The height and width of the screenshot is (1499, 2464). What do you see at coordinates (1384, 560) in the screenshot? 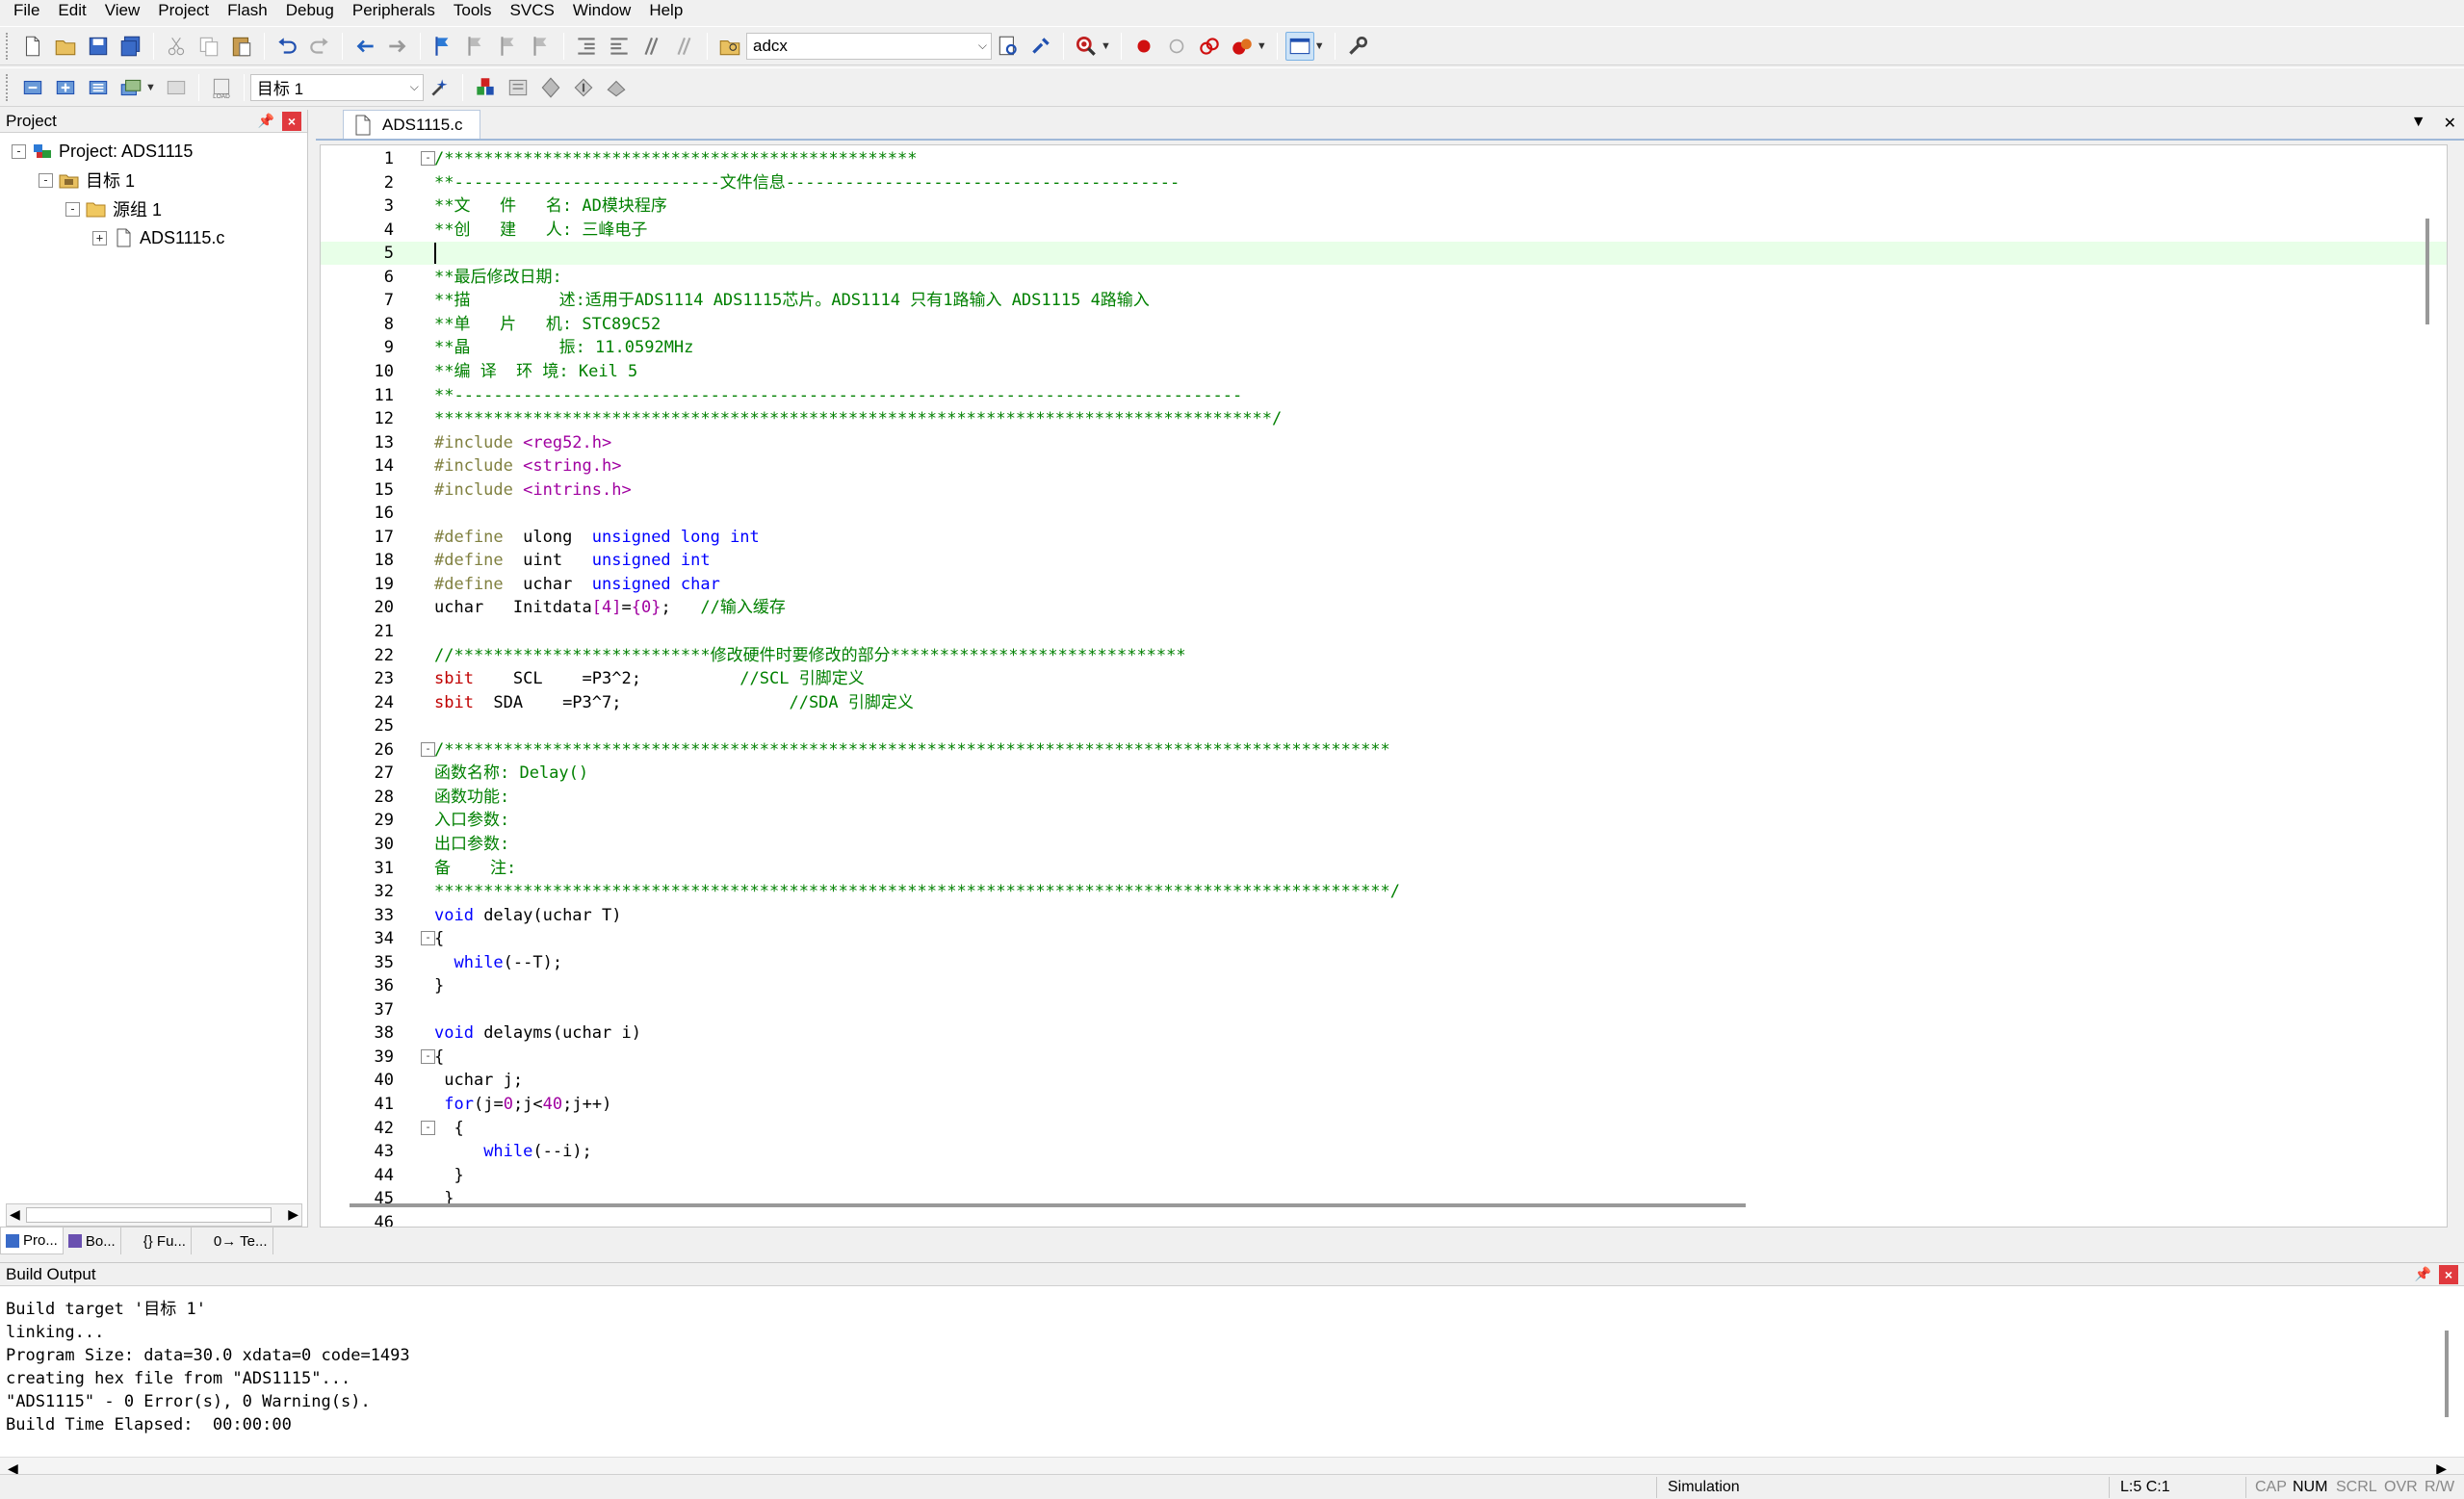
I see `code-line: 18 #define uint unsigned int` at bounding box center [1384, 560].